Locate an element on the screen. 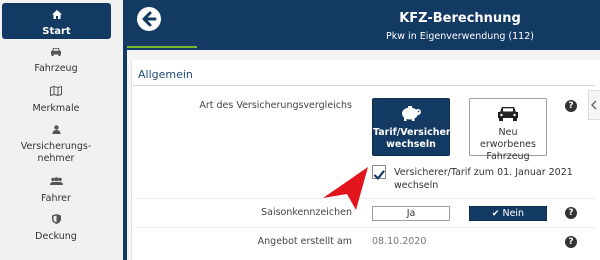 This screenshot has width=600, height=260. sidebar-item-label: Start is located at coordinates (56, 31).